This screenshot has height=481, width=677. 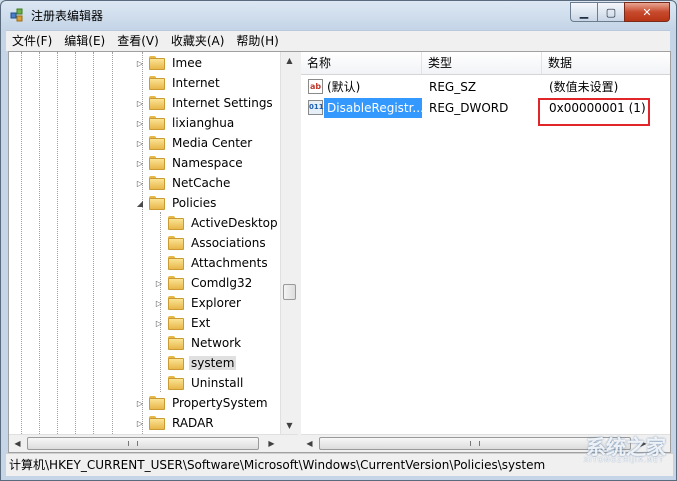 What do you see at coordinates (178, 83) in the screenshot?
I see `tree-item-internet: Internet` at bounding box center [178, 83].